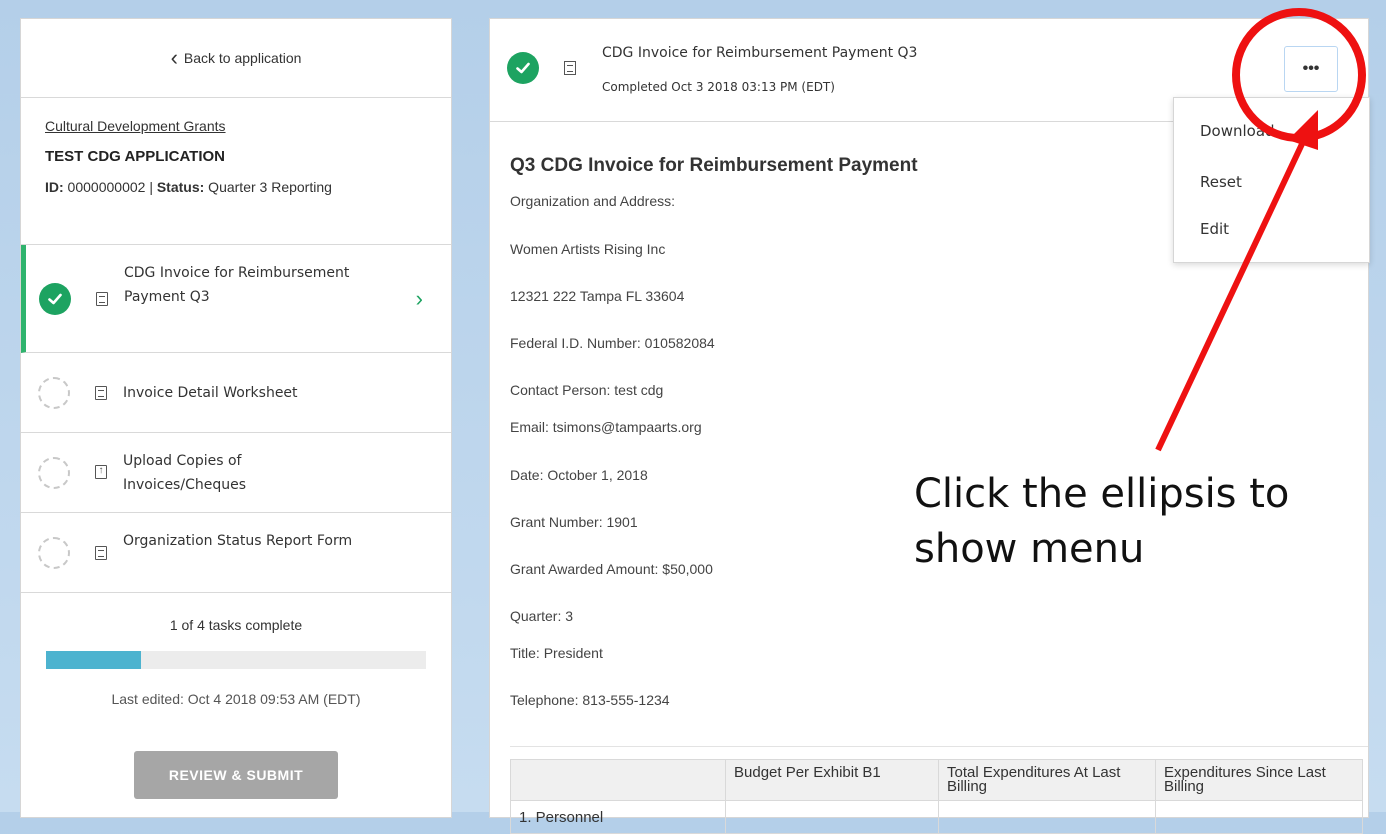 The image size is (1386, 834). I want to click on sidebar-task-invoice-detail: Invoice Detail Worksheet, so click(236, 393).